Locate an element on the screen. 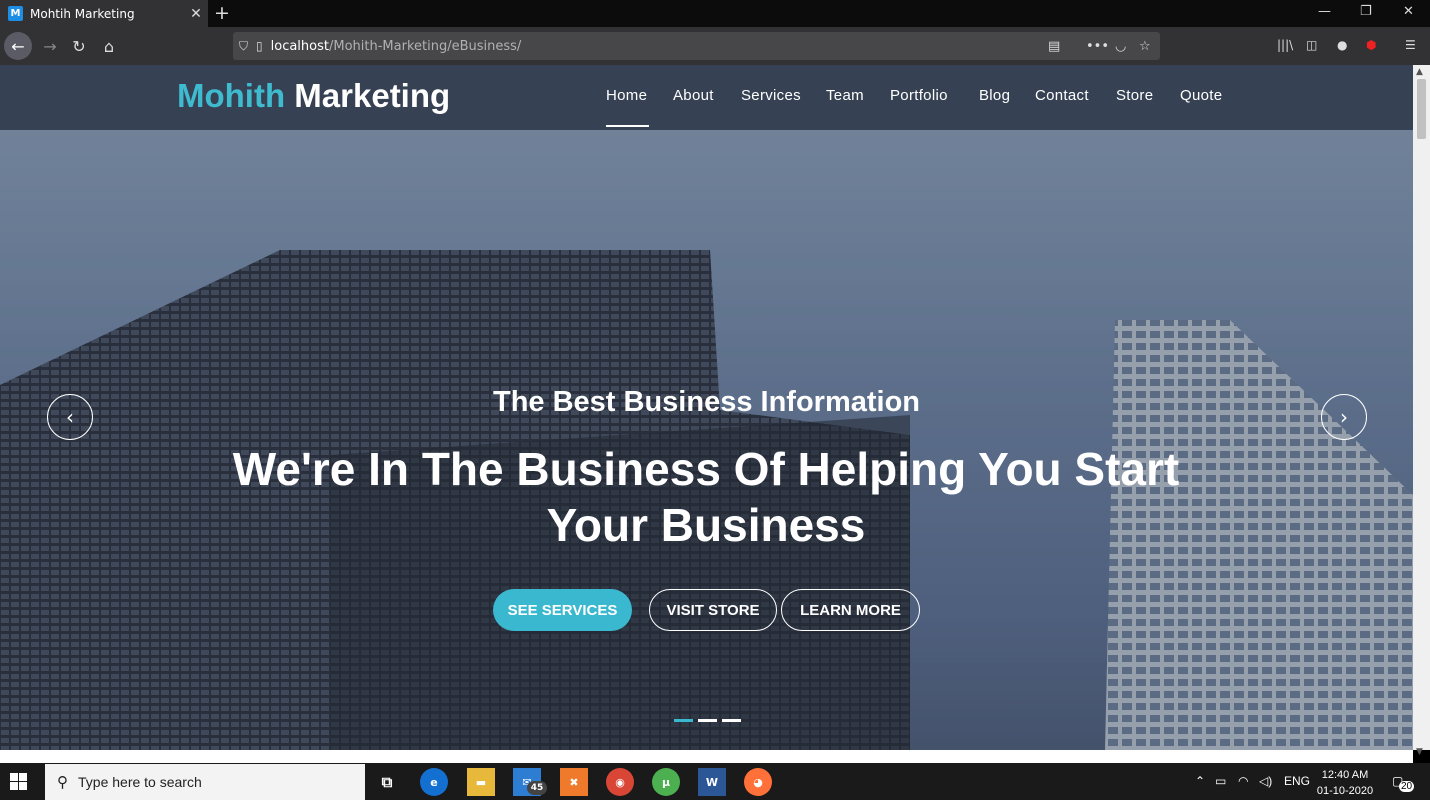 Image resolution: width=1430 pixels, height=800 pixels. pocket-icon: ◡ is located at coordinates (1120, 46).